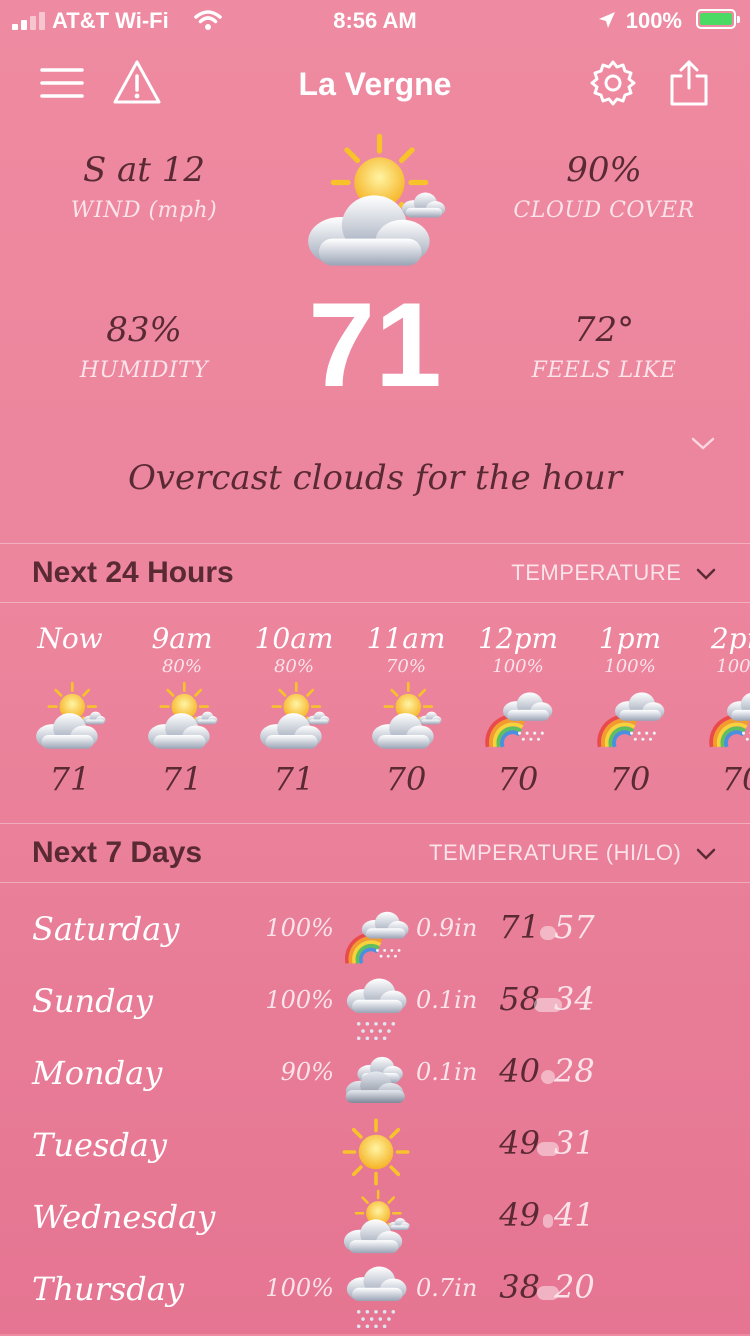 This screenshot has height=1336, width=750. What do you see at coordinates (596, 572) in the screenshot?
I see `hourly-metric-label: TEMPERATURE` at bounding box center [596, 572].